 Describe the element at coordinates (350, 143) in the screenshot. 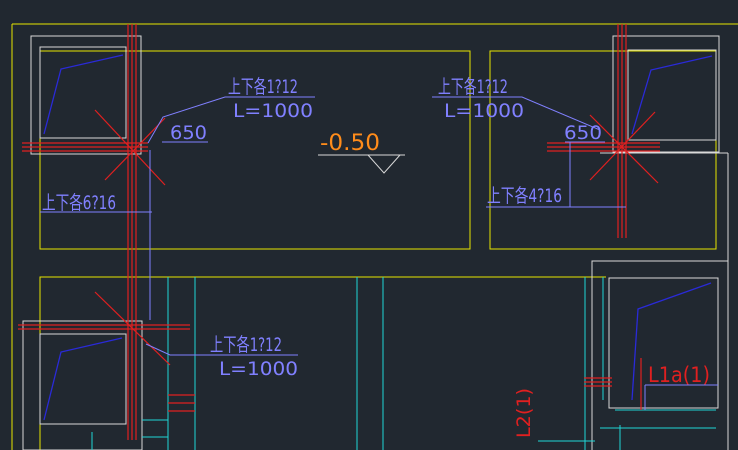

I see `elevation-label: -0.50` at that location.